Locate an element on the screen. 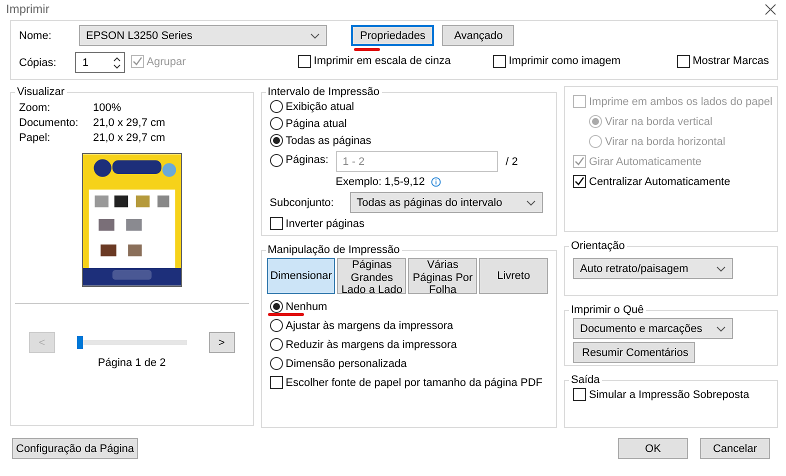 This screenshot has width=786, height=476. checkbox: Escolher fonte de papel por tamanho da página PDF is located at coordinates (406, 382).